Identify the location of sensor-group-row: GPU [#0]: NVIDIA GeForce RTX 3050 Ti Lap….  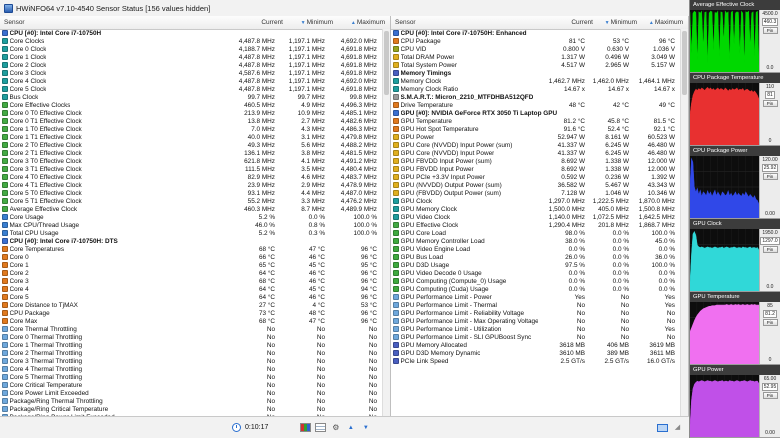
(535, 113).